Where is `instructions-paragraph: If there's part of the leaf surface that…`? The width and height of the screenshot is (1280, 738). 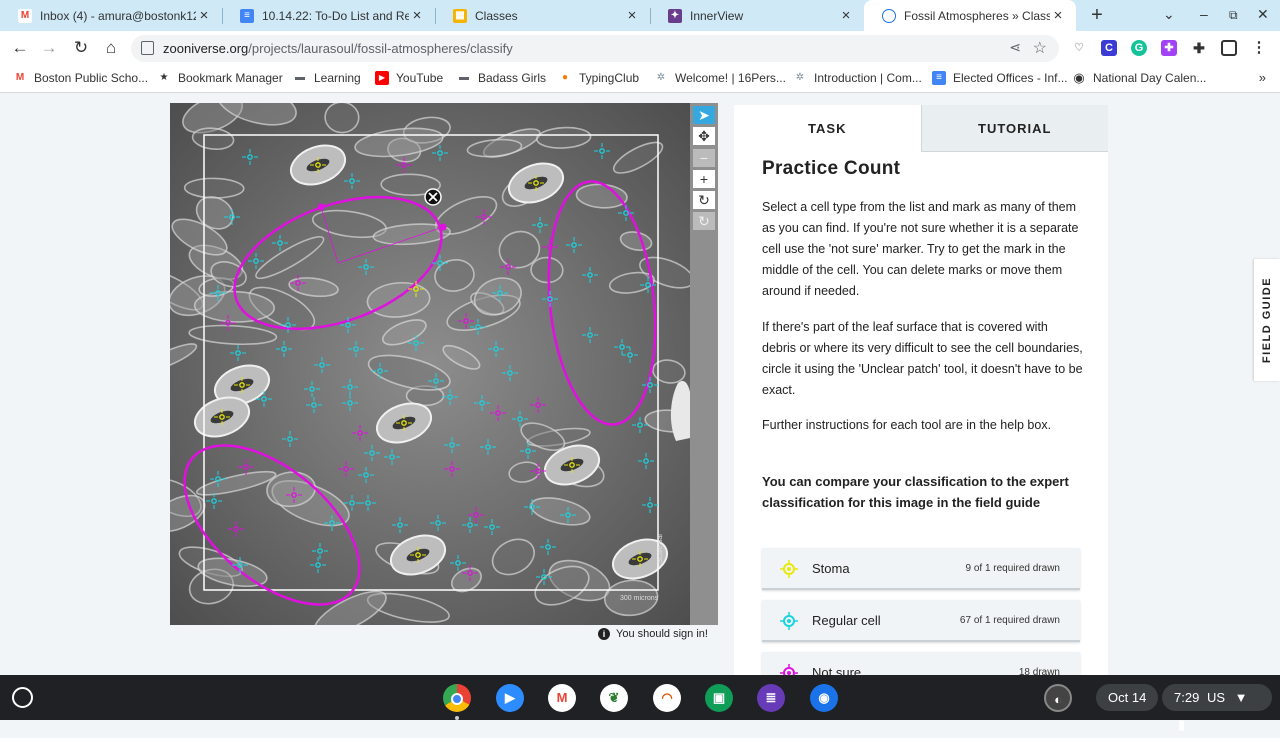 instructions-paragraph: If there's part of the leaf surface that… is located at coordinates (922, 358).